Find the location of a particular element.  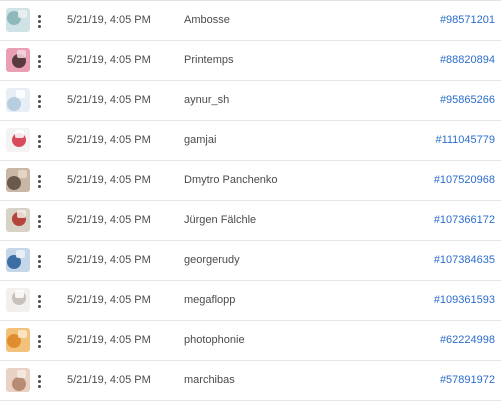

food-photo-thumbnail is located at coordinates (18, 340).